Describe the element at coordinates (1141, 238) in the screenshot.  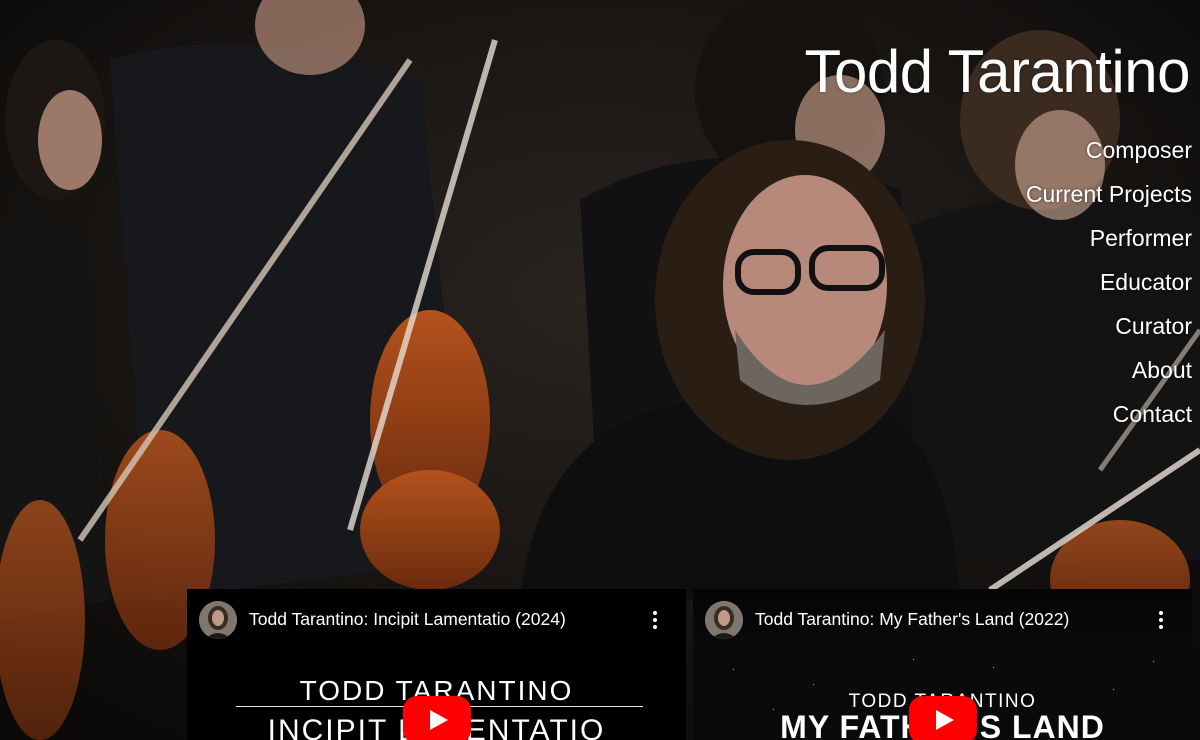
I see `nav-item-performer: Performer` at that location.